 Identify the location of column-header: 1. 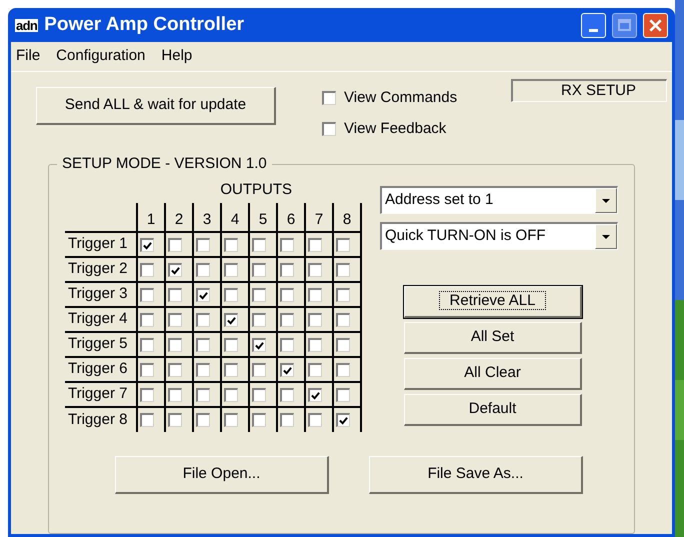
(151, 217).